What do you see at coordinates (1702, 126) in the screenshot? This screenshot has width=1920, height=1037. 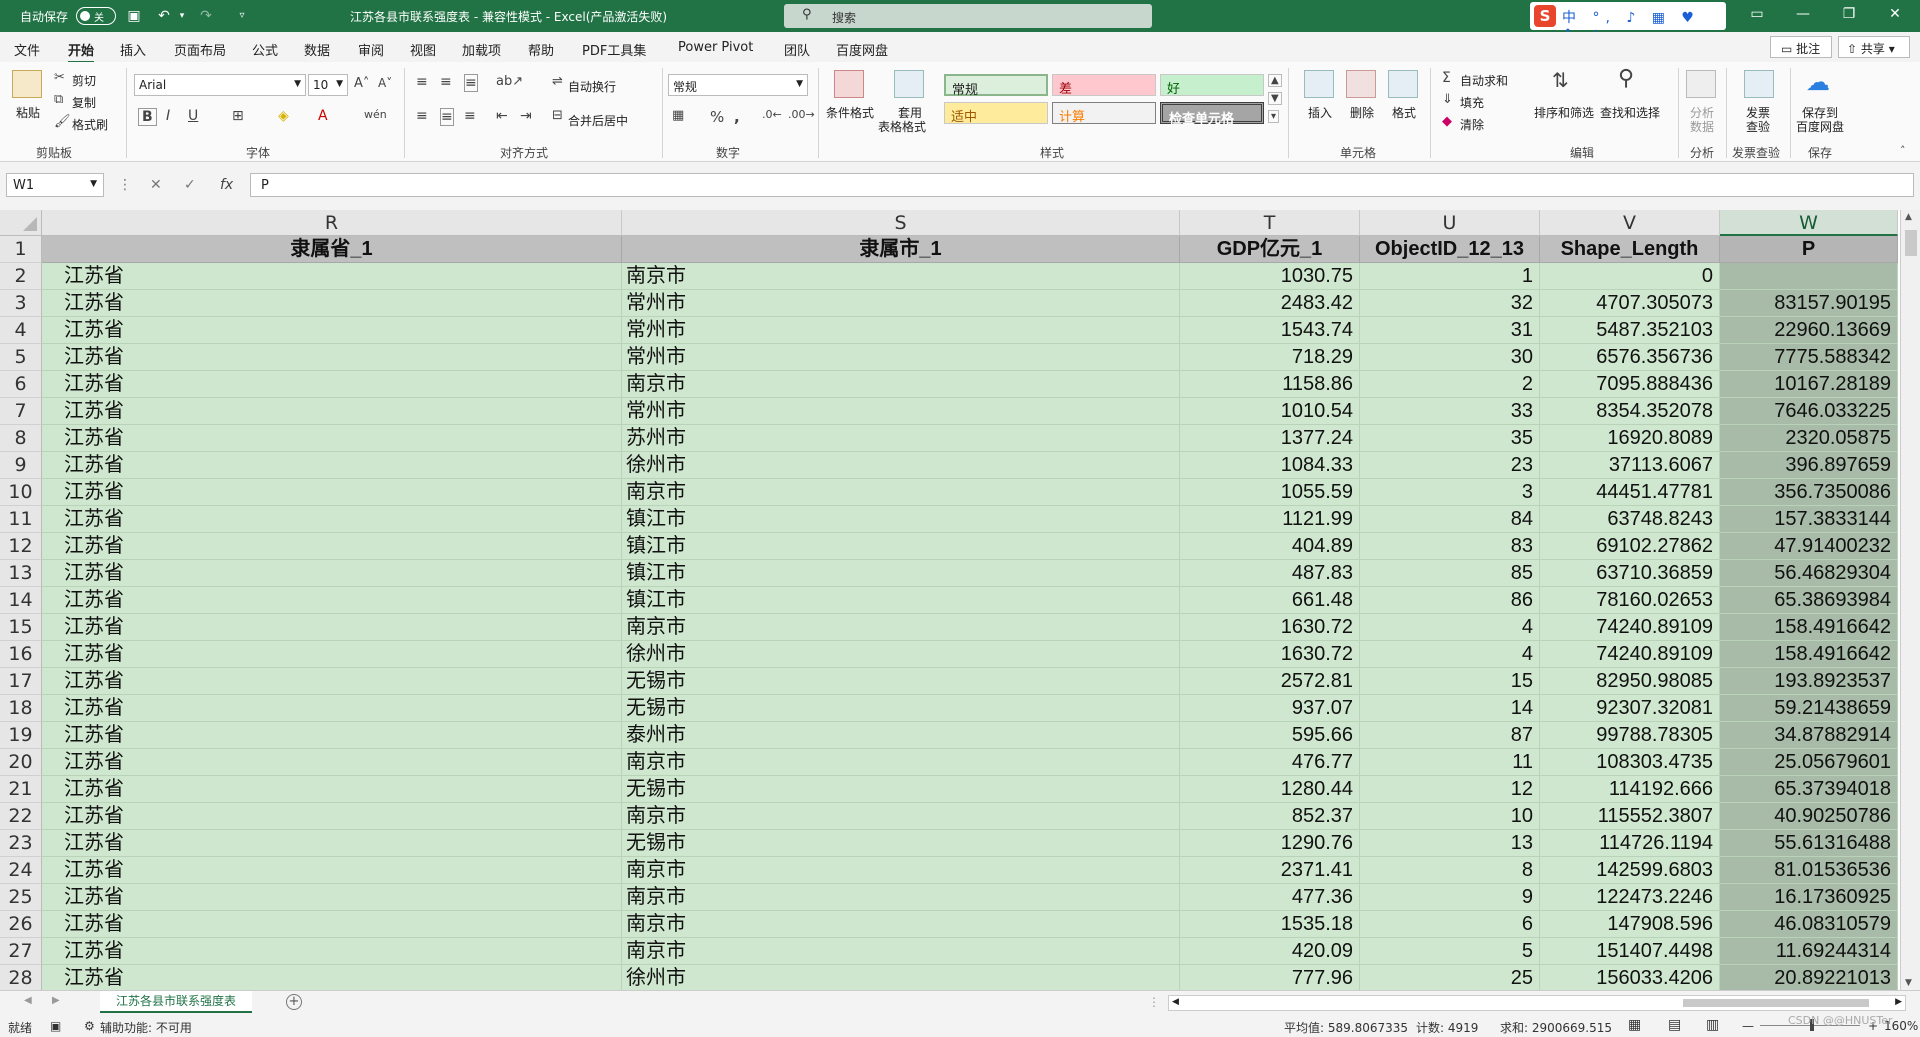 I see `analyze-data-label-2: 数据` at bounding box center [1702, 126].